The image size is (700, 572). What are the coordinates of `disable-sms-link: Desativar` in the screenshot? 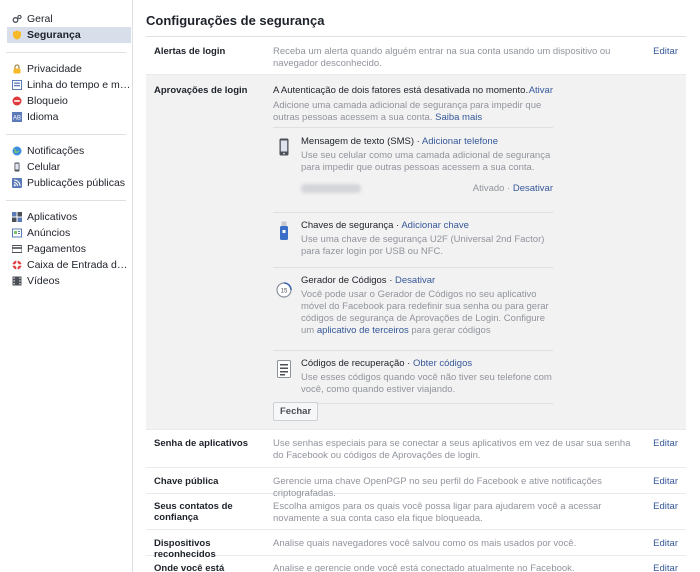 It's located at (533, 188).